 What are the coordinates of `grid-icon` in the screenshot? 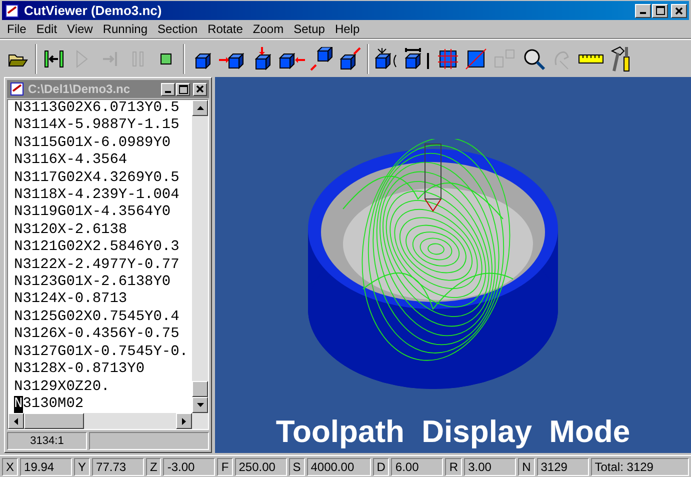 It's located at (448, 59).